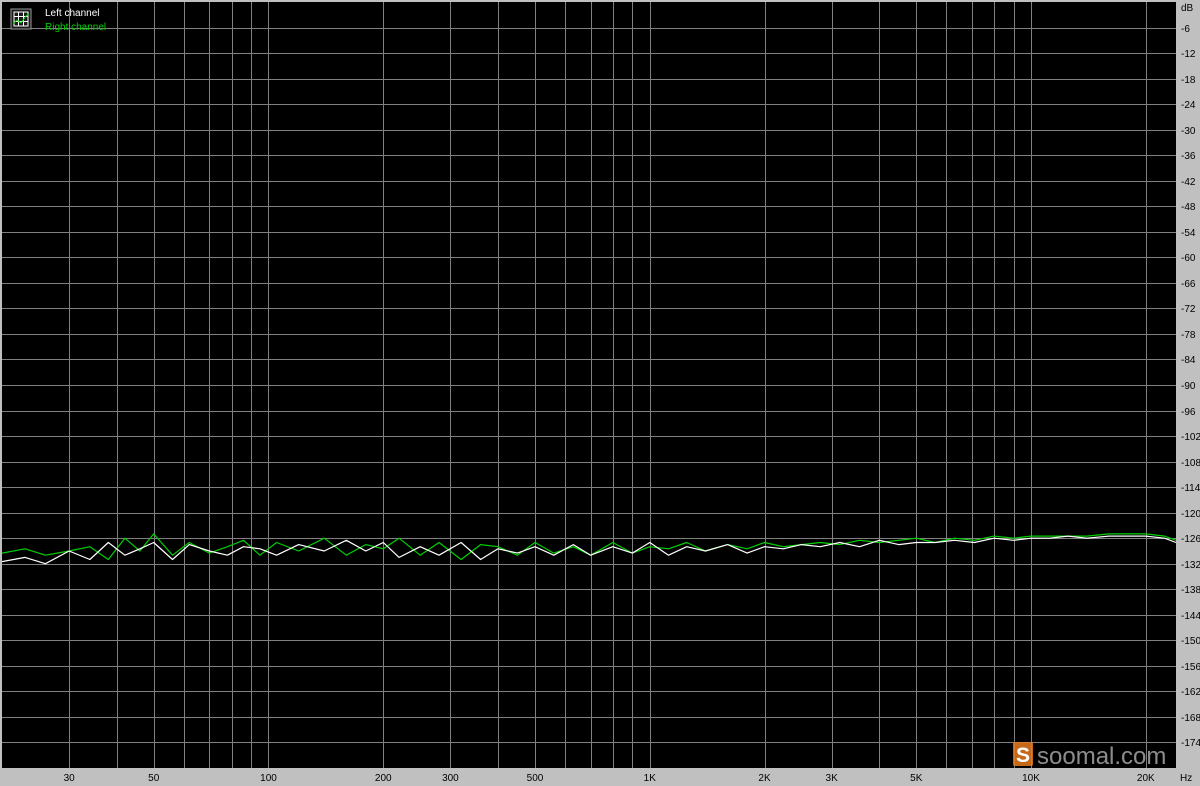 The width and height of the screenshot is (1200, 786). Describe the element at coordinates (1188, 233) in the screenshot. I see `y-tick-label: -54` at that location.